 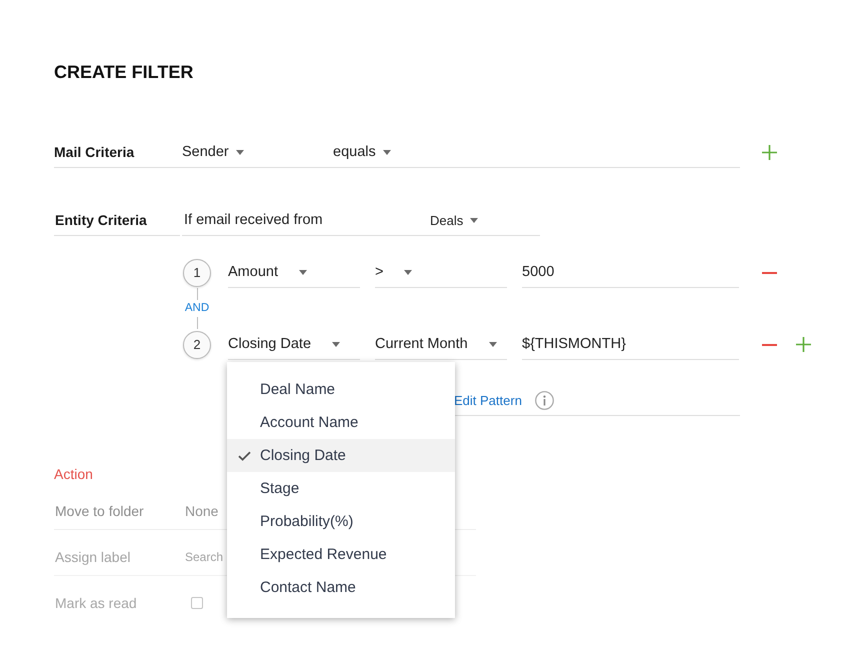 What do you see at coordinates (341, 521) in the screenshot?
I see `menu-item: Probability(%)` at bounding box center [341, 521].